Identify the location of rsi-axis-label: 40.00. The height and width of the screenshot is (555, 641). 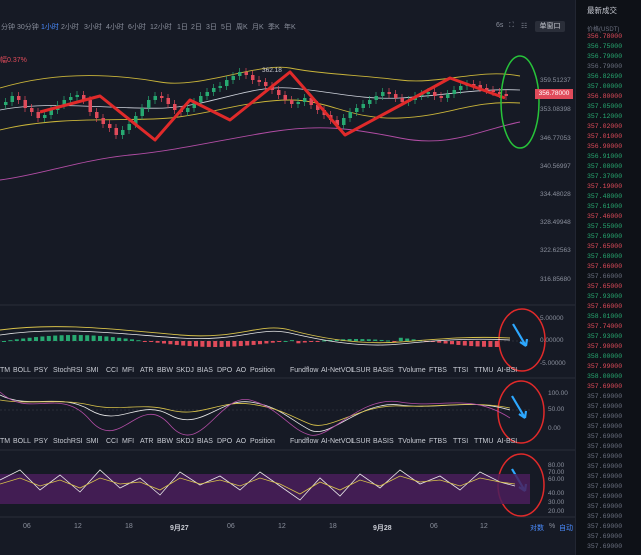
(556, 493).